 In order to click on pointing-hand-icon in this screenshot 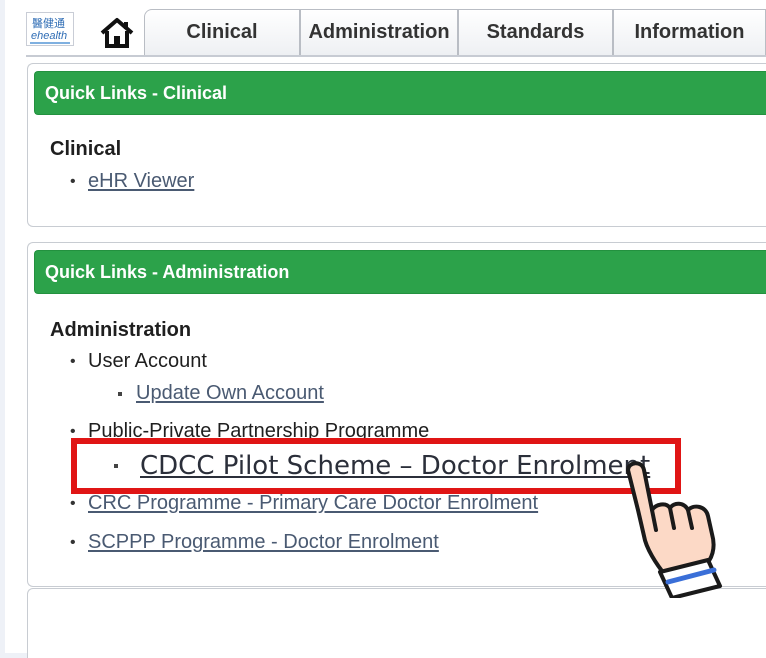, I will do `click(674, 529)`.